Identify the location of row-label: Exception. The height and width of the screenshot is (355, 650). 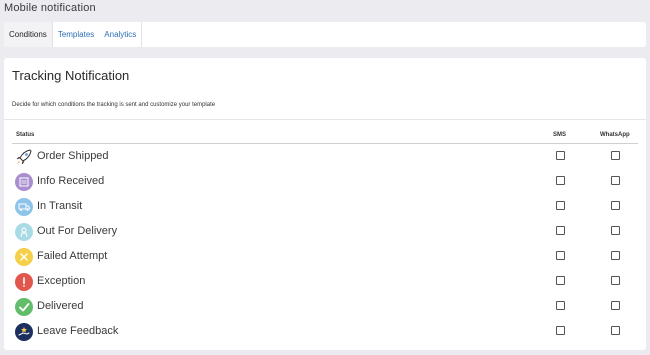
(61, 281).